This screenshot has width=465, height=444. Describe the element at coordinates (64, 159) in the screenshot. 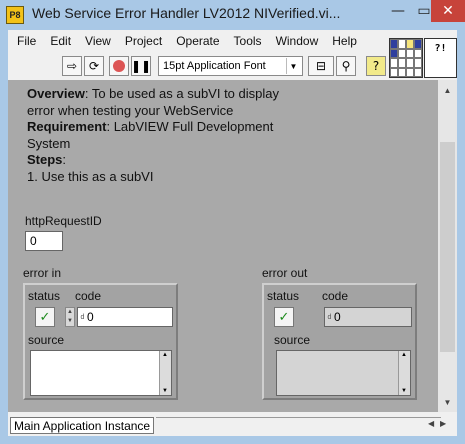

I see `steps-text: :` at that location.